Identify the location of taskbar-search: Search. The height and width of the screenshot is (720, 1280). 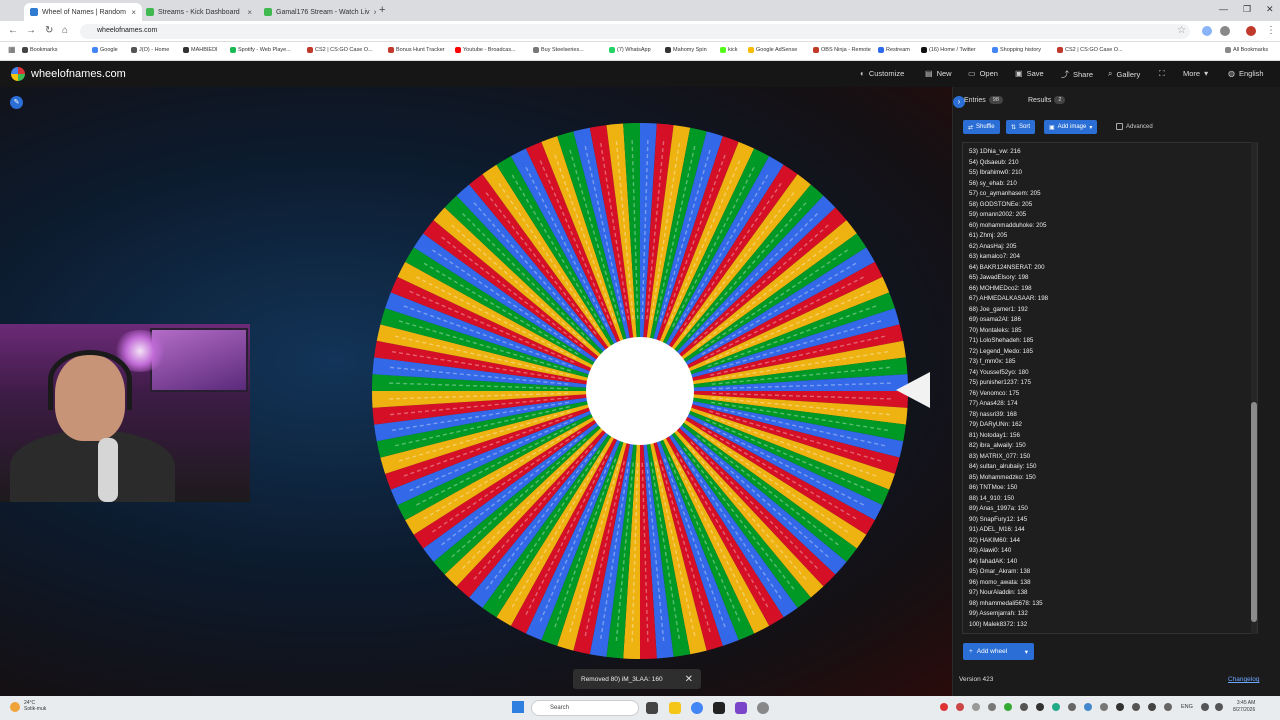
(585, 708).